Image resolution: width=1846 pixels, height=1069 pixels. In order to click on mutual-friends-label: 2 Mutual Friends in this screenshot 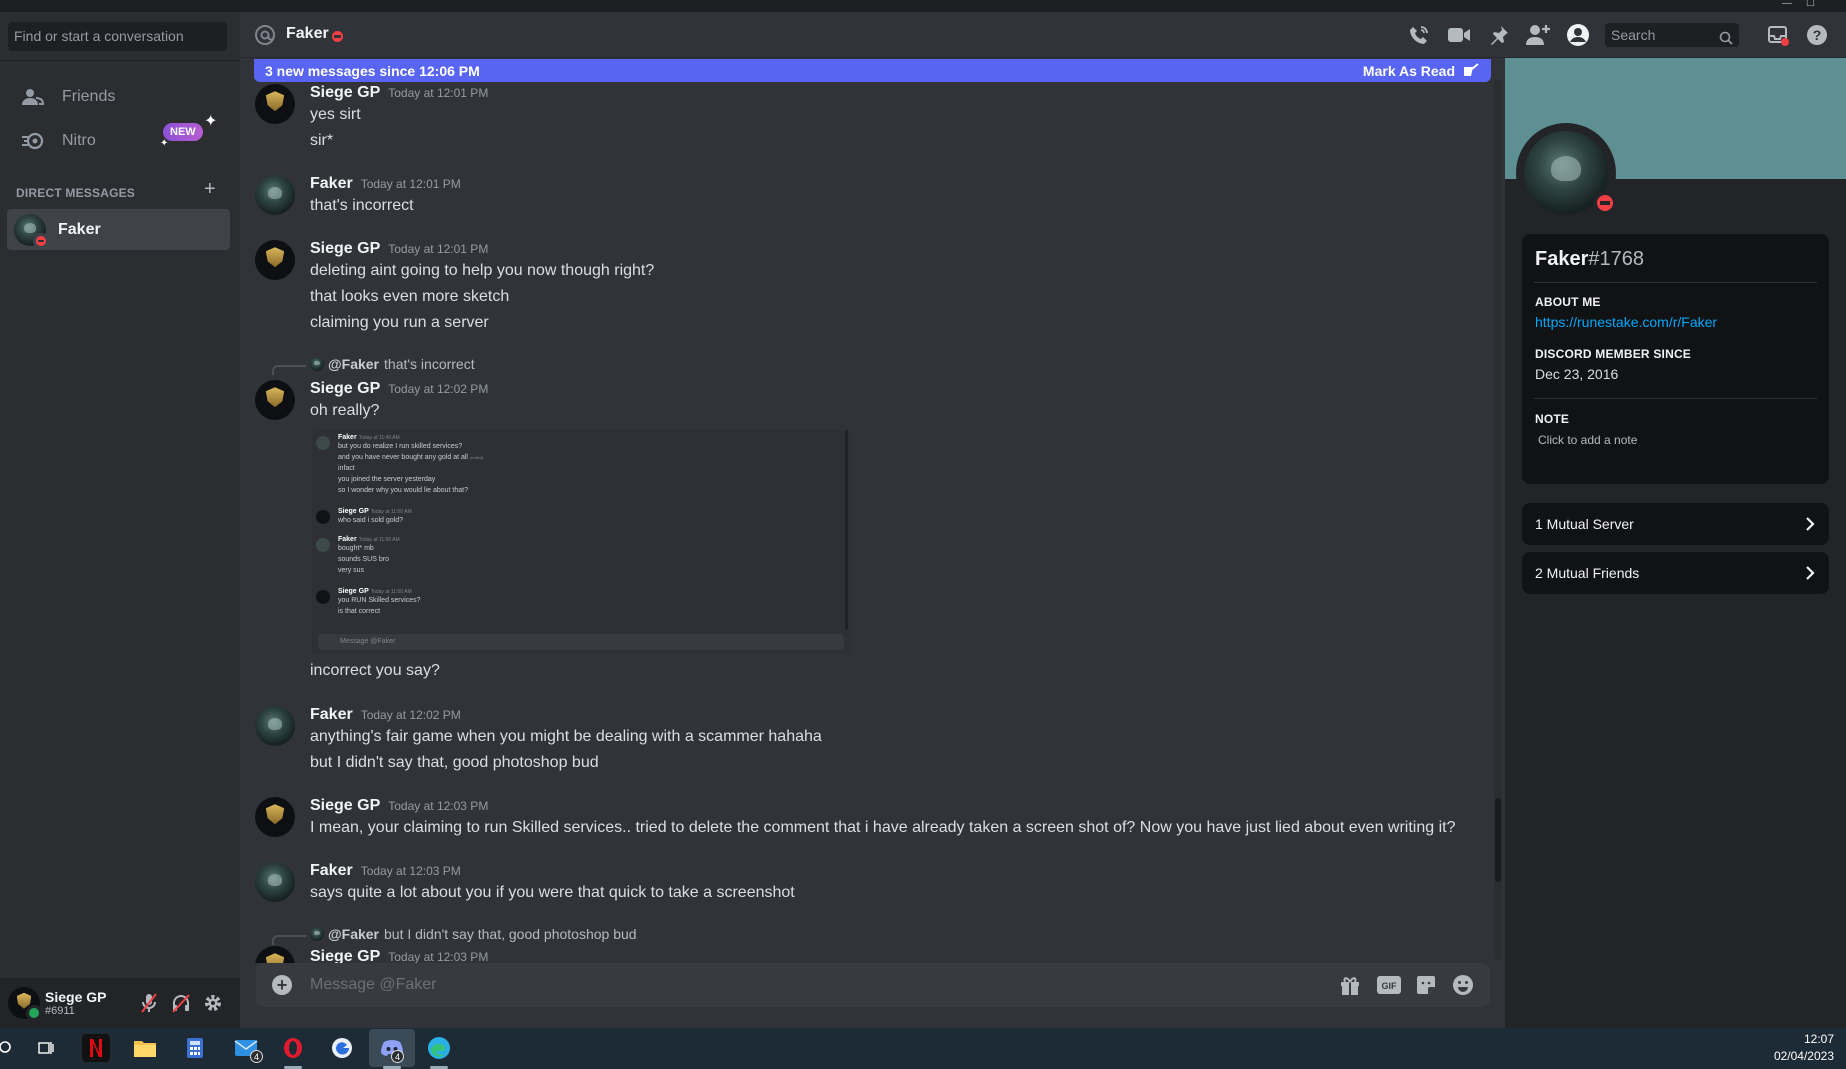, I will do `click(1587, 573)`.